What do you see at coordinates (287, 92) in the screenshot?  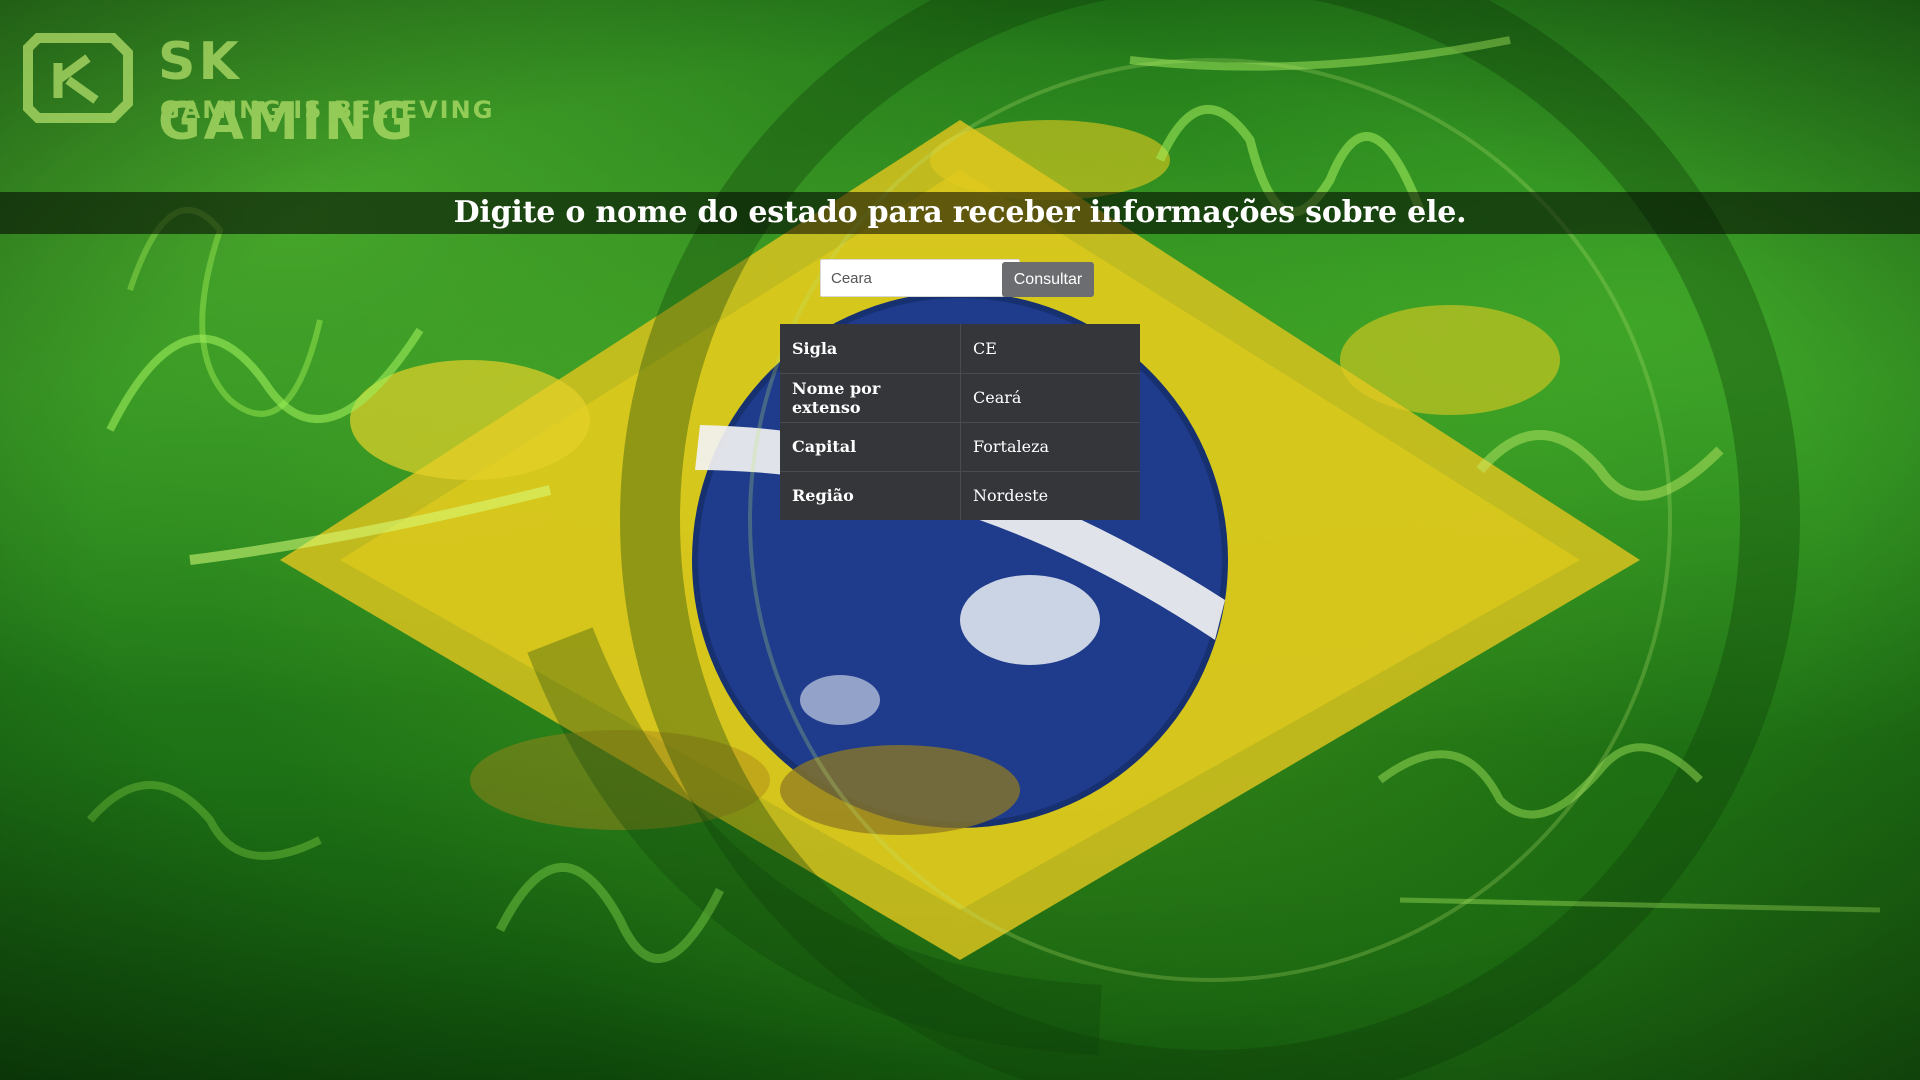 I see `logo-title: SK GAMING` at bounding box center [287, 92].